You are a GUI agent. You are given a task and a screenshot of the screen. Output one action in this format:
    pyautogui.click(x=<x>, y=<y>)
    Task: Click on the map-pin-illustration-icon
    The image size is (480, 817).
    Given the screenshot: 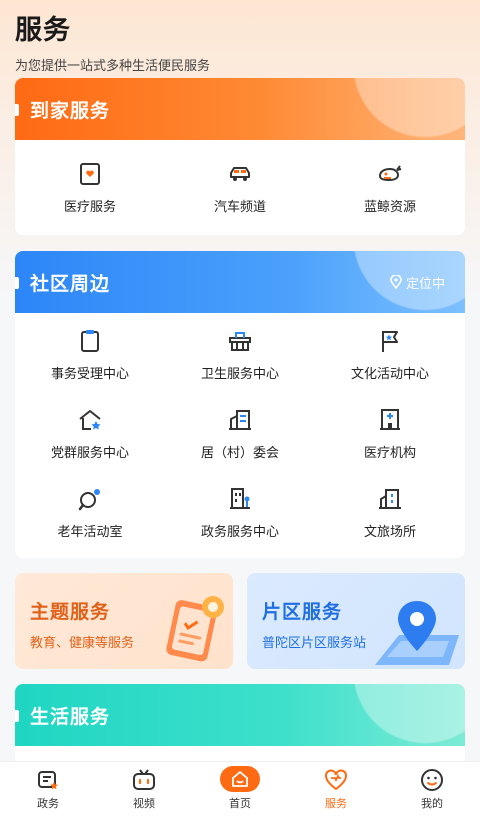 What is the action you would take?
    pyautogui.click(x=417, y=633)
    